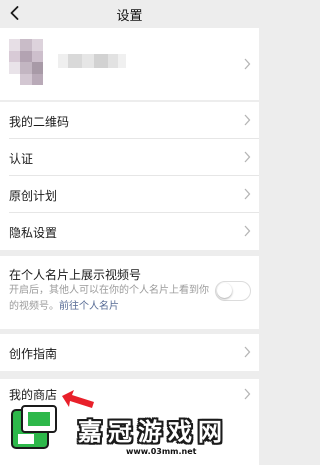  Describe the element at coordinates (233, 291) in the screenshot. I see `show-video-toggle` at that location.